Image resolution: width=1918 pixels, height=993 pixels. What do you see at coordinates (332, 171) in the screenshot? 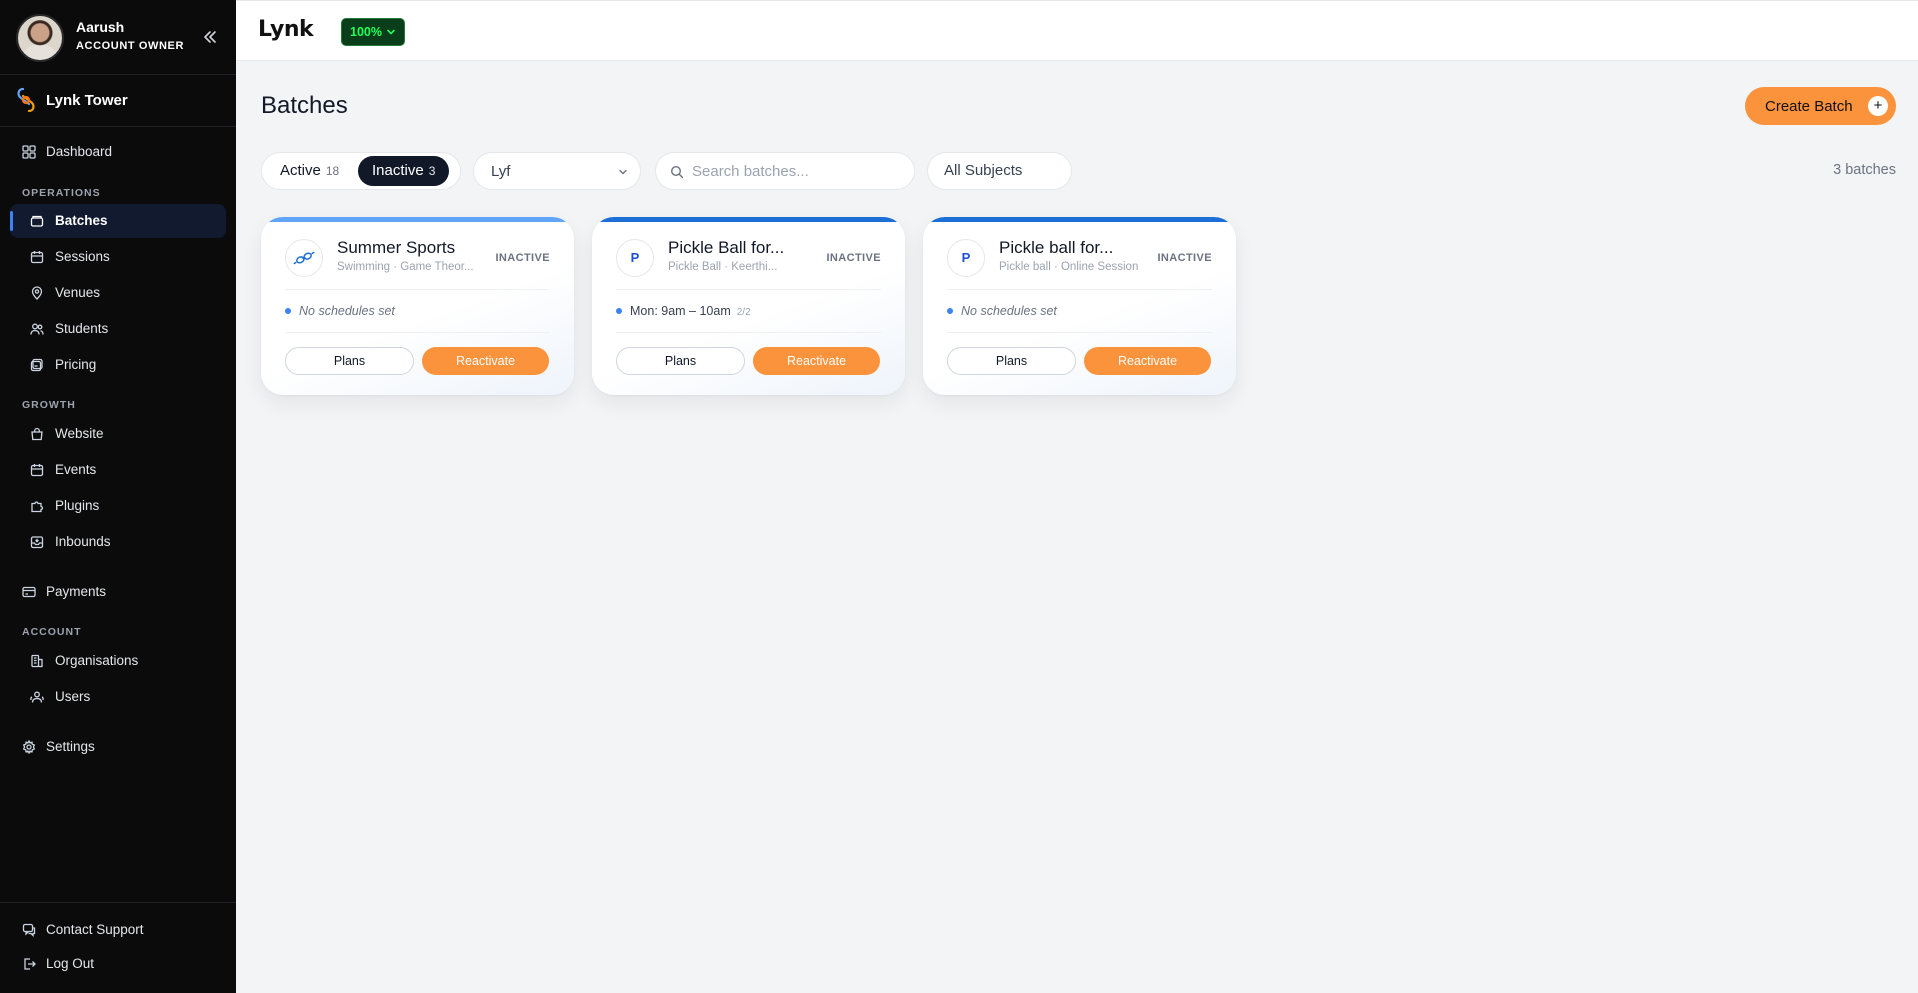
I see `tab-count: 18` at bounding box center [332, 171].